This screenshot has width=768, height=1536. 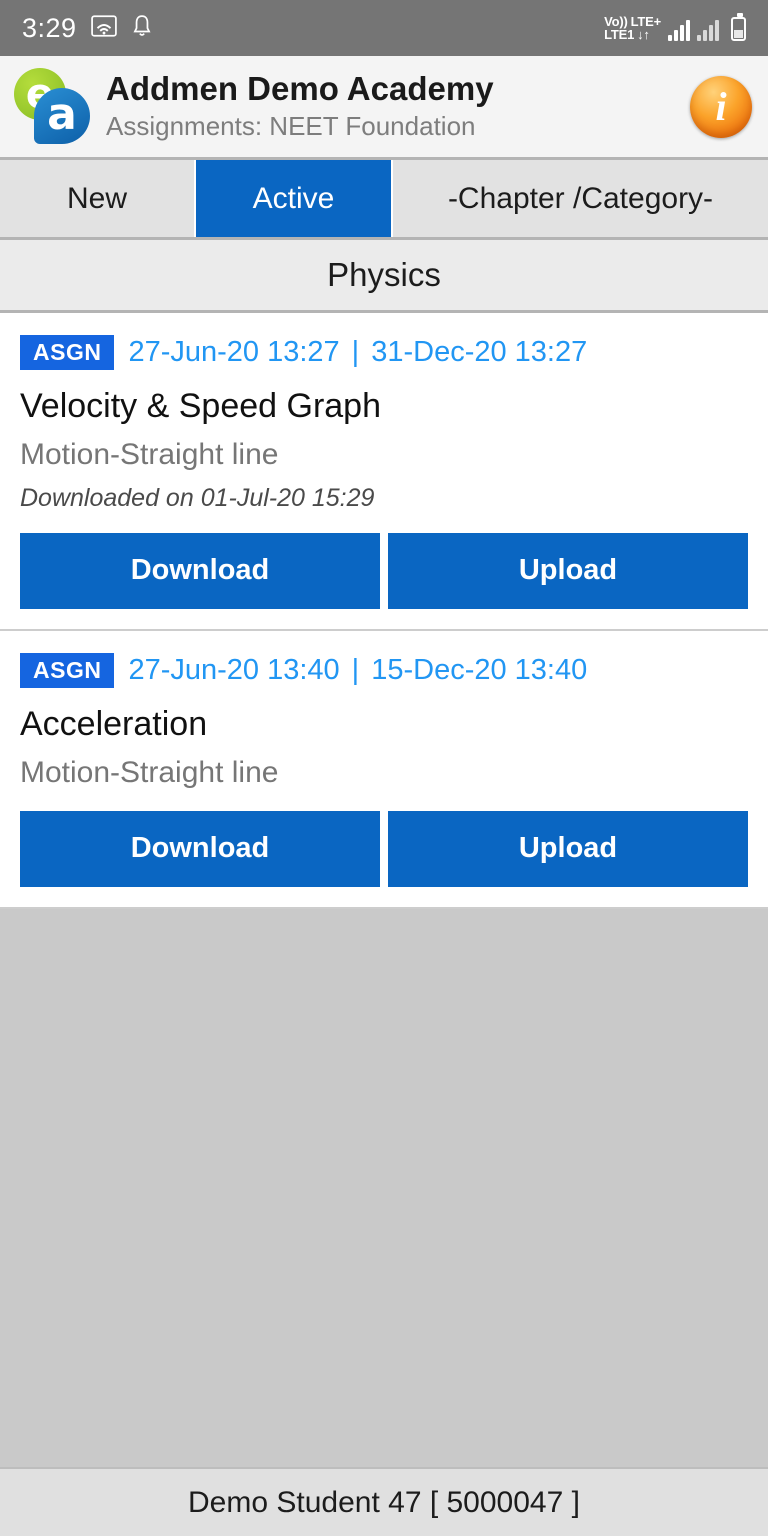 I want to click on status-bar: 3:29 Vo)) LTE+ LTE1 ↓↑, so click(x=384, y=28).